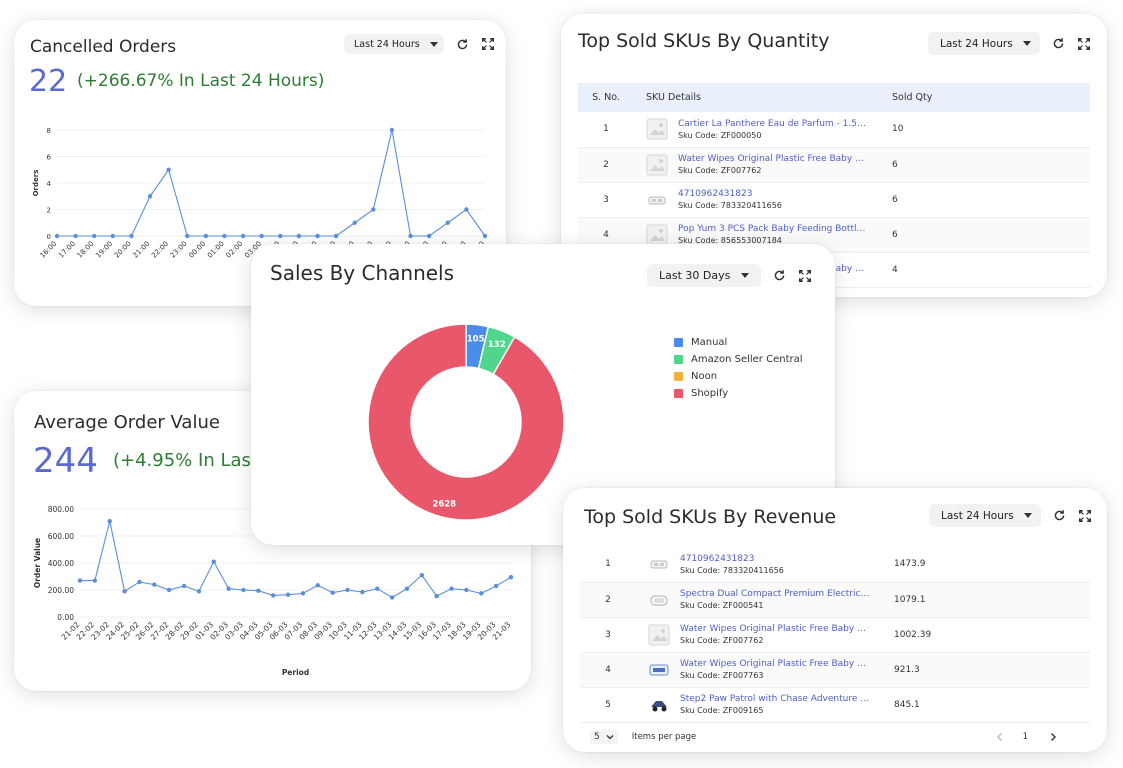 The image size is (1123, 768). I want to click on legend-item: Noon, so click(738, 376).